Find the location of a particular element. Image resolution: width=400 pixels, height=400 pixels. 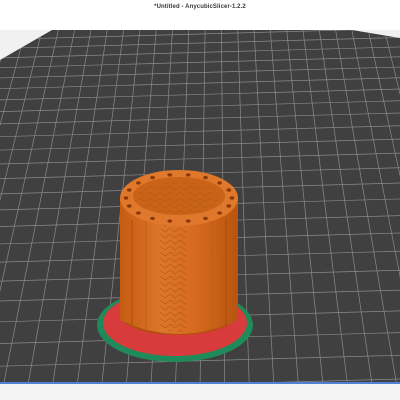

window-title: *Untitled - AnycubicSlicer-1.2.2 is located at coordinates (200, 7).